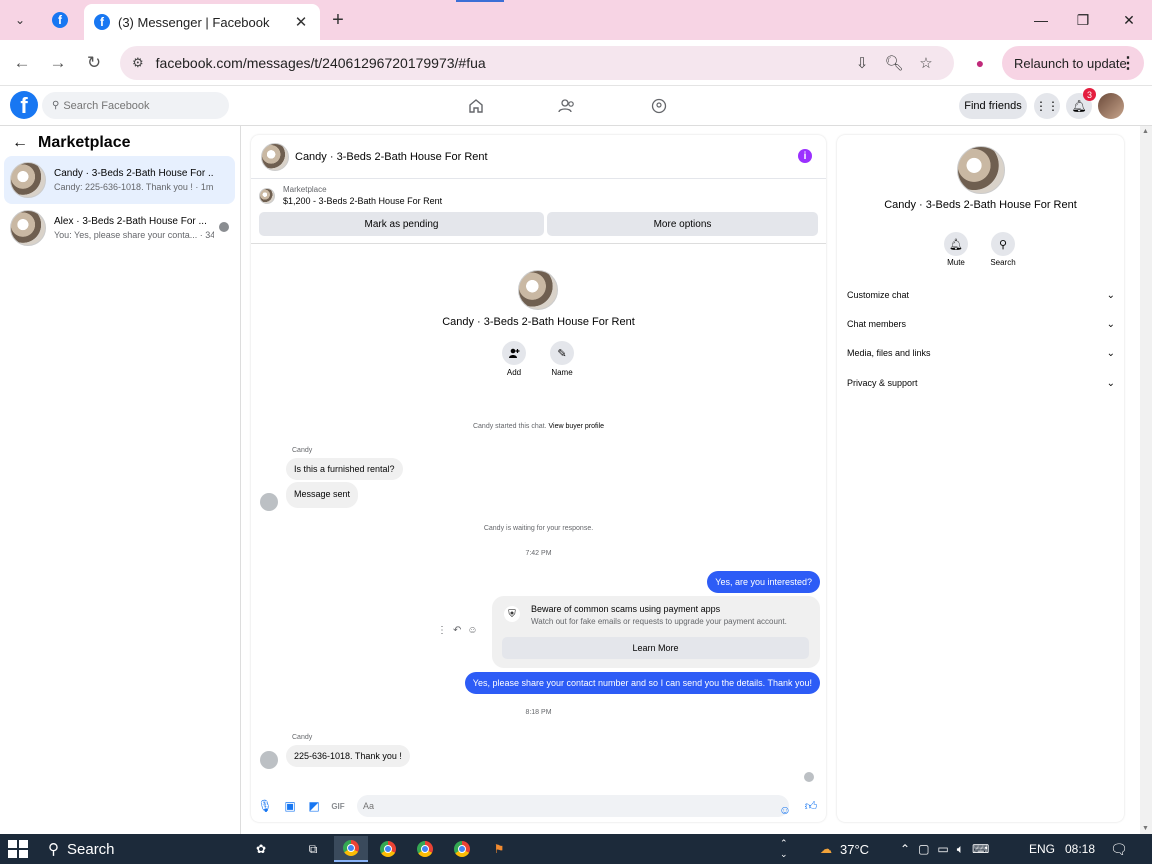 The height and width of the screenshot is (864, 1152). What do you see at coordinates (401, 224) in the screenshot?
I see `mark-as-pending-button: Mark as pending` at bounding box center [401, 224].